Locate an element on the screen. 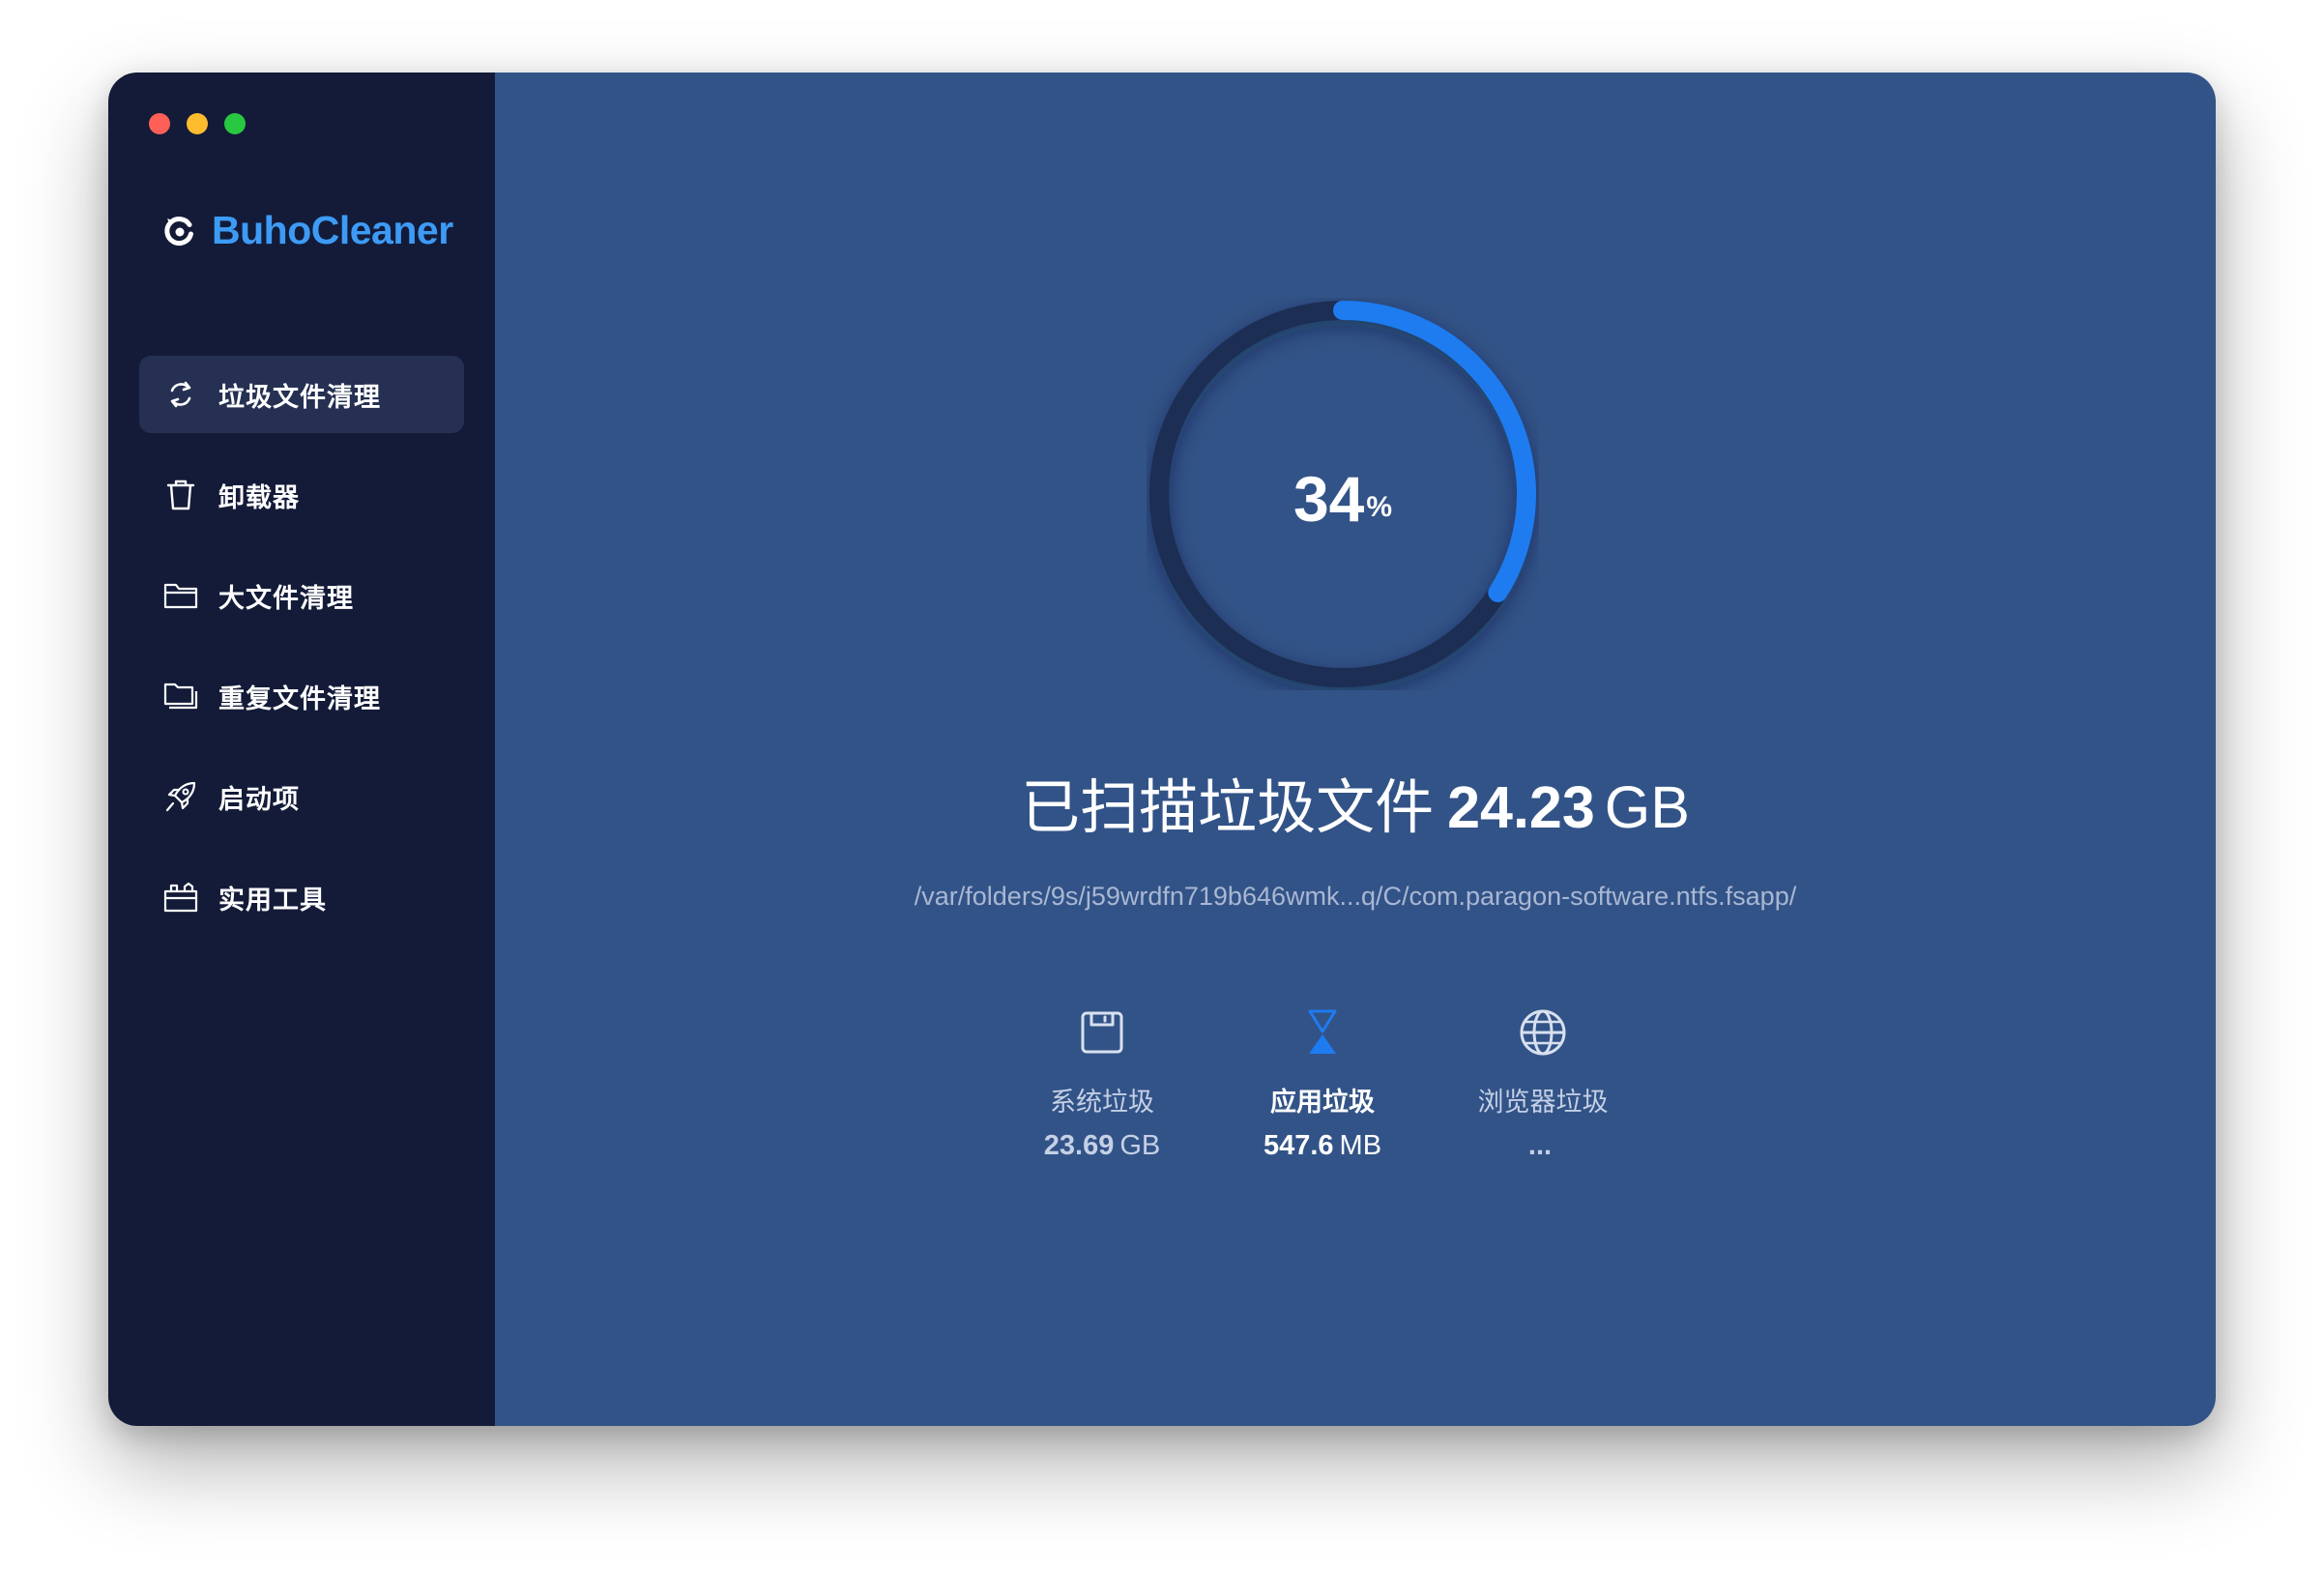 The height and width of the screenshot is (1570, 2324). sidebar-item-uninstaller: 卸载器 is located at coordinates (301, 495).